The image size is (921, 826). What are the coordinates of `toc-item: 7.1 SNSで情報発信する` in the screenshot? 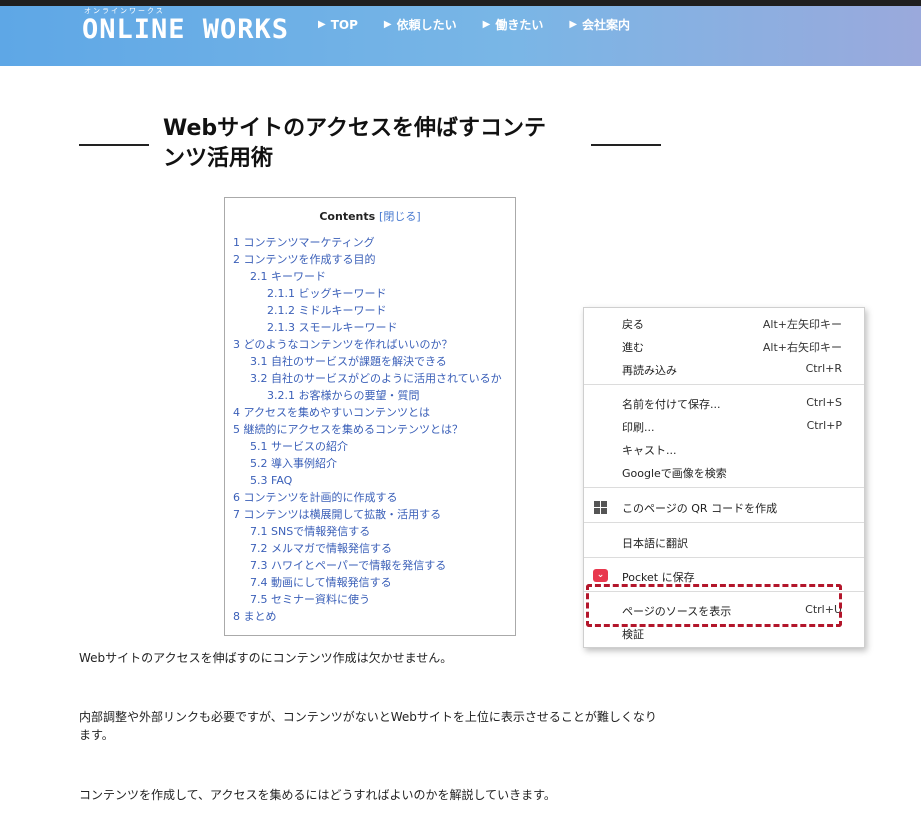 It's located at (373, 531).